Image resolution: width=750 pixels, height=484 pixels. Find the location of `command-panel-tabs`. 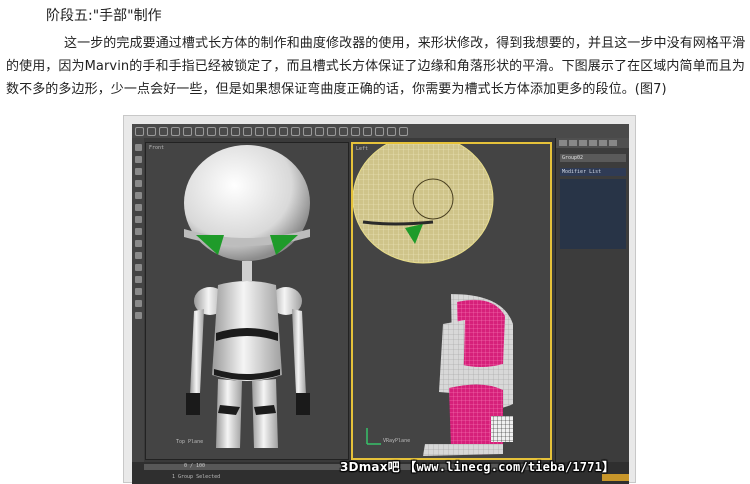

command-panel-tabs is located at coordinates (592, 143).